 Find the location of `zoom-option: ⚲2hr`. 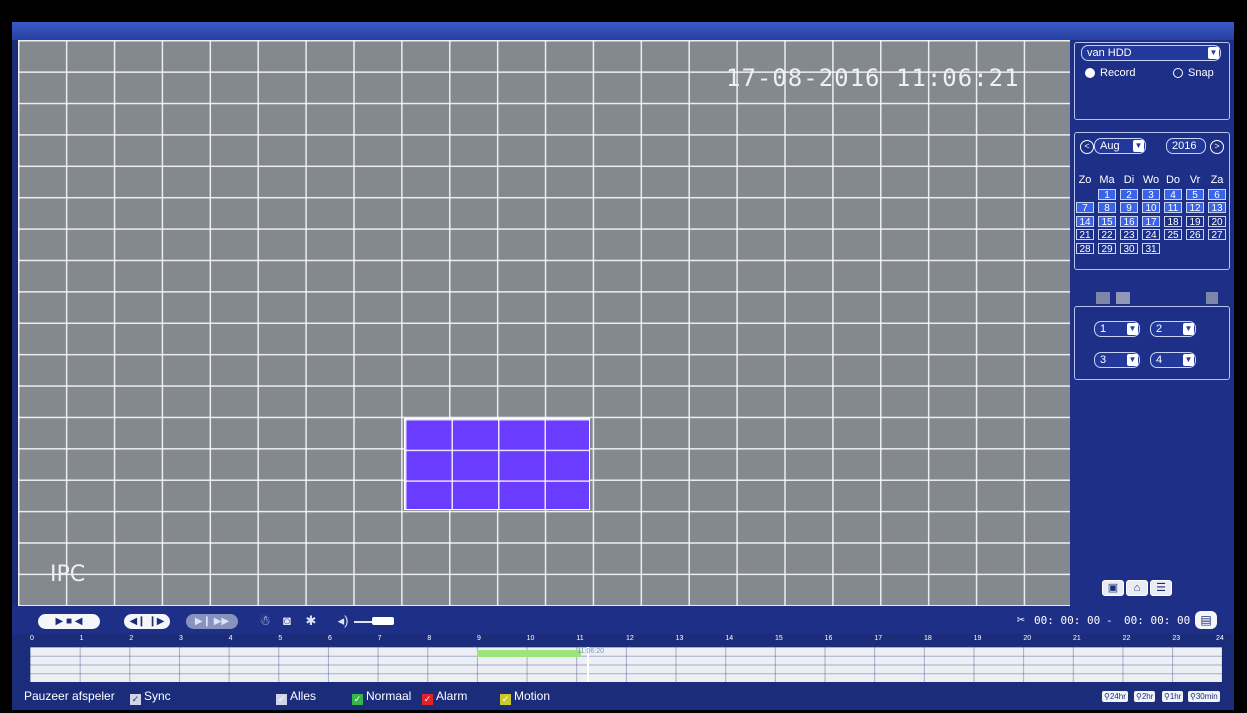

zoom-option: ⚲2hr is located at coordinates (1145, 696).